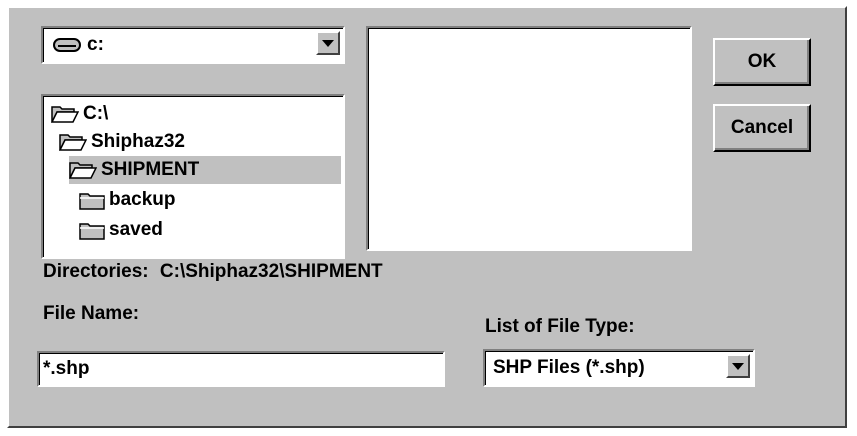 The image size is (857, 436). I want to click on file-type-value: SHP Files (*.shp), so click(569, 367).